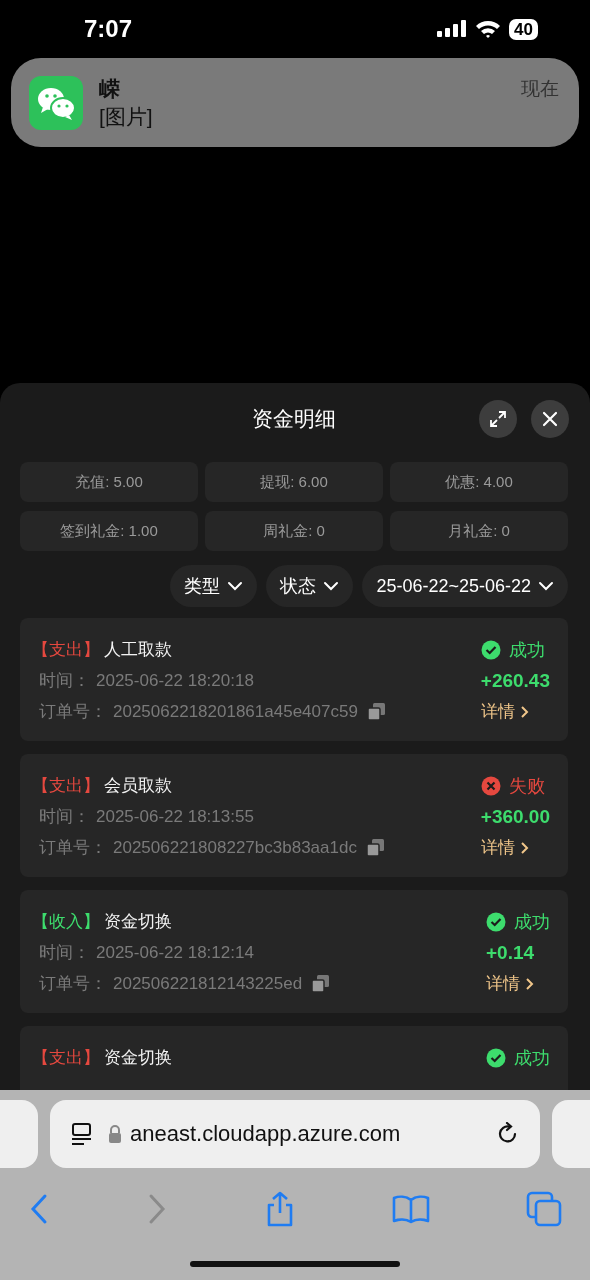 Image resolution: width=590 pixels, height=1280 pixels. What do you see at coordinates (295, 102) in the screenshot?
I see `notification-banner: 嵘 [图片] 现在` at bounding box center [295, 102].